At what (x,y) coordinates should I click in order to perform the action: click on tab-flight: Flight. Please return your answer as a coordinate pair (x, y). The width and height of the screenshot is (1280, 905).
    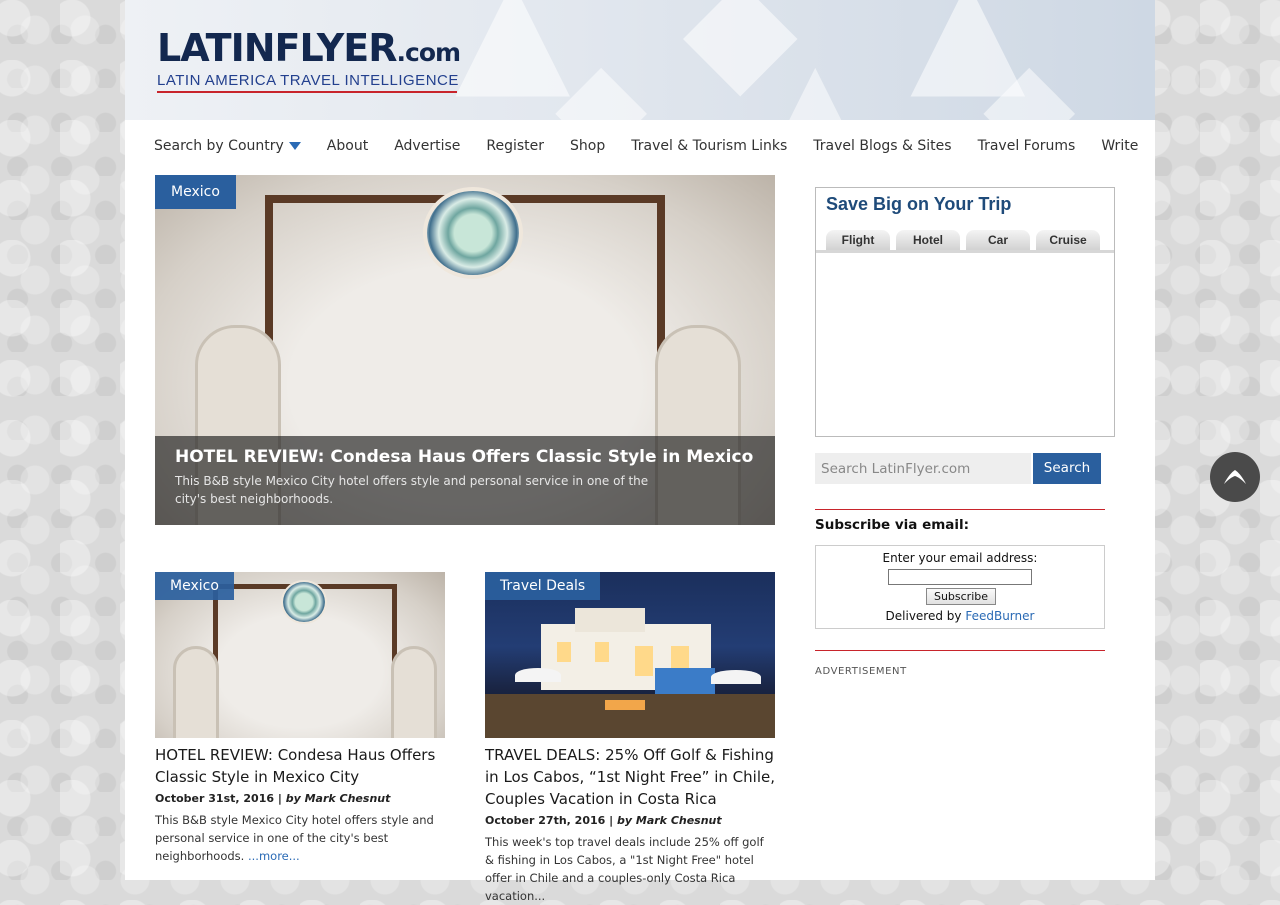
    Looking at the image, I should click on (858, 240).